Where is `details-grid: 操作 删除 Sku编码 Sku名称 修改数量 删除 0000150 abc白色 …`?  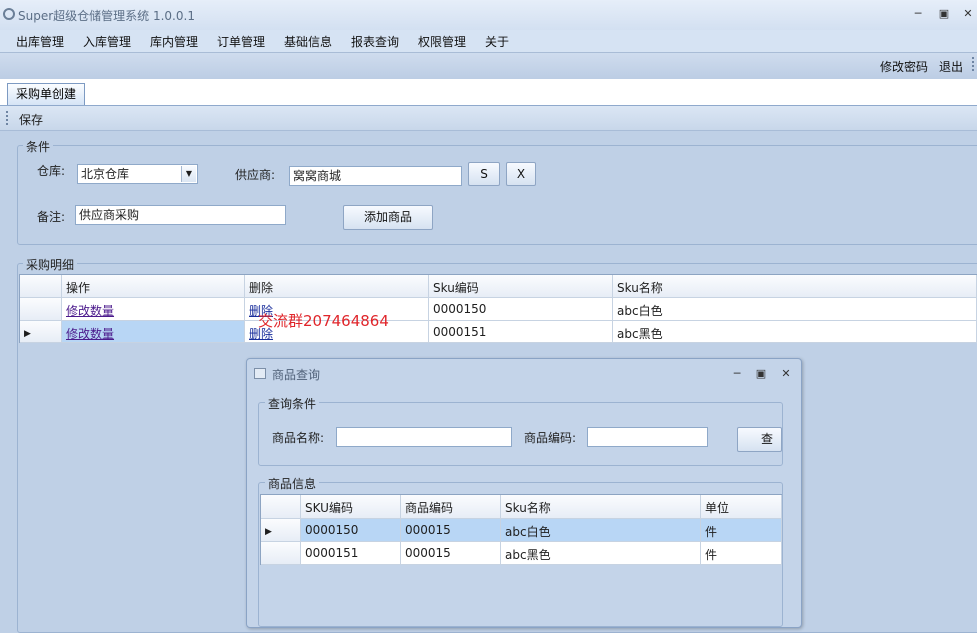
details-grid: 操作 删除 Sku编码 Sku名称 修改数量 删除 0000150 abc白色 … is located at coordinates (498, 308).